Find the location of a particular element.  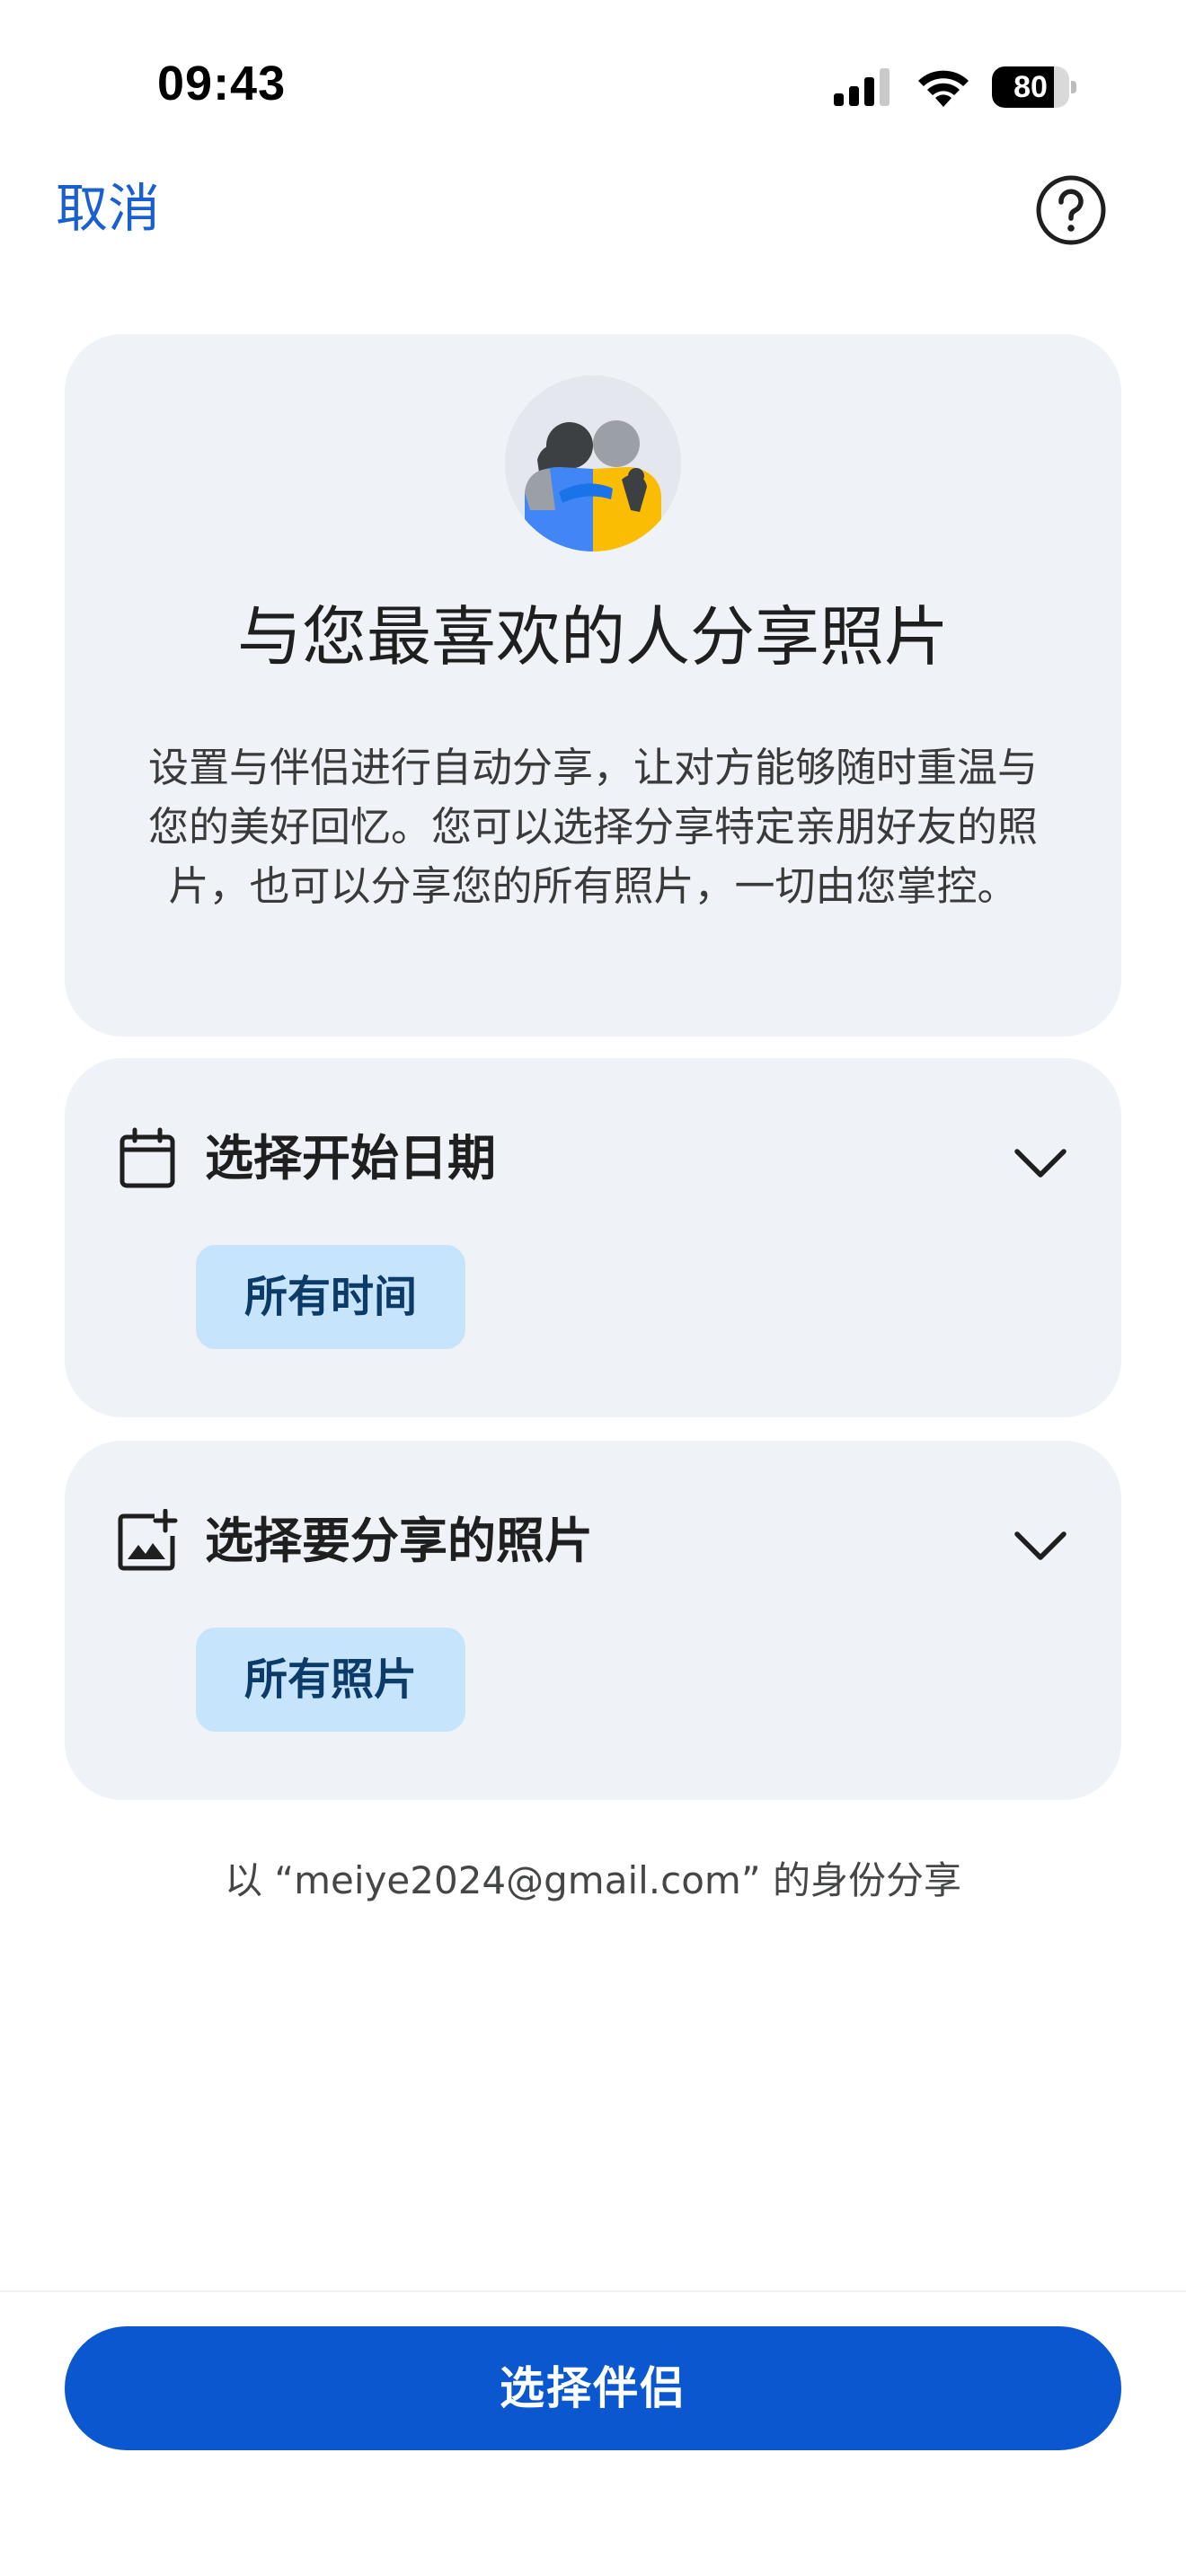

photos-chip: 所有照片 is located at coordinates (330, 1680).